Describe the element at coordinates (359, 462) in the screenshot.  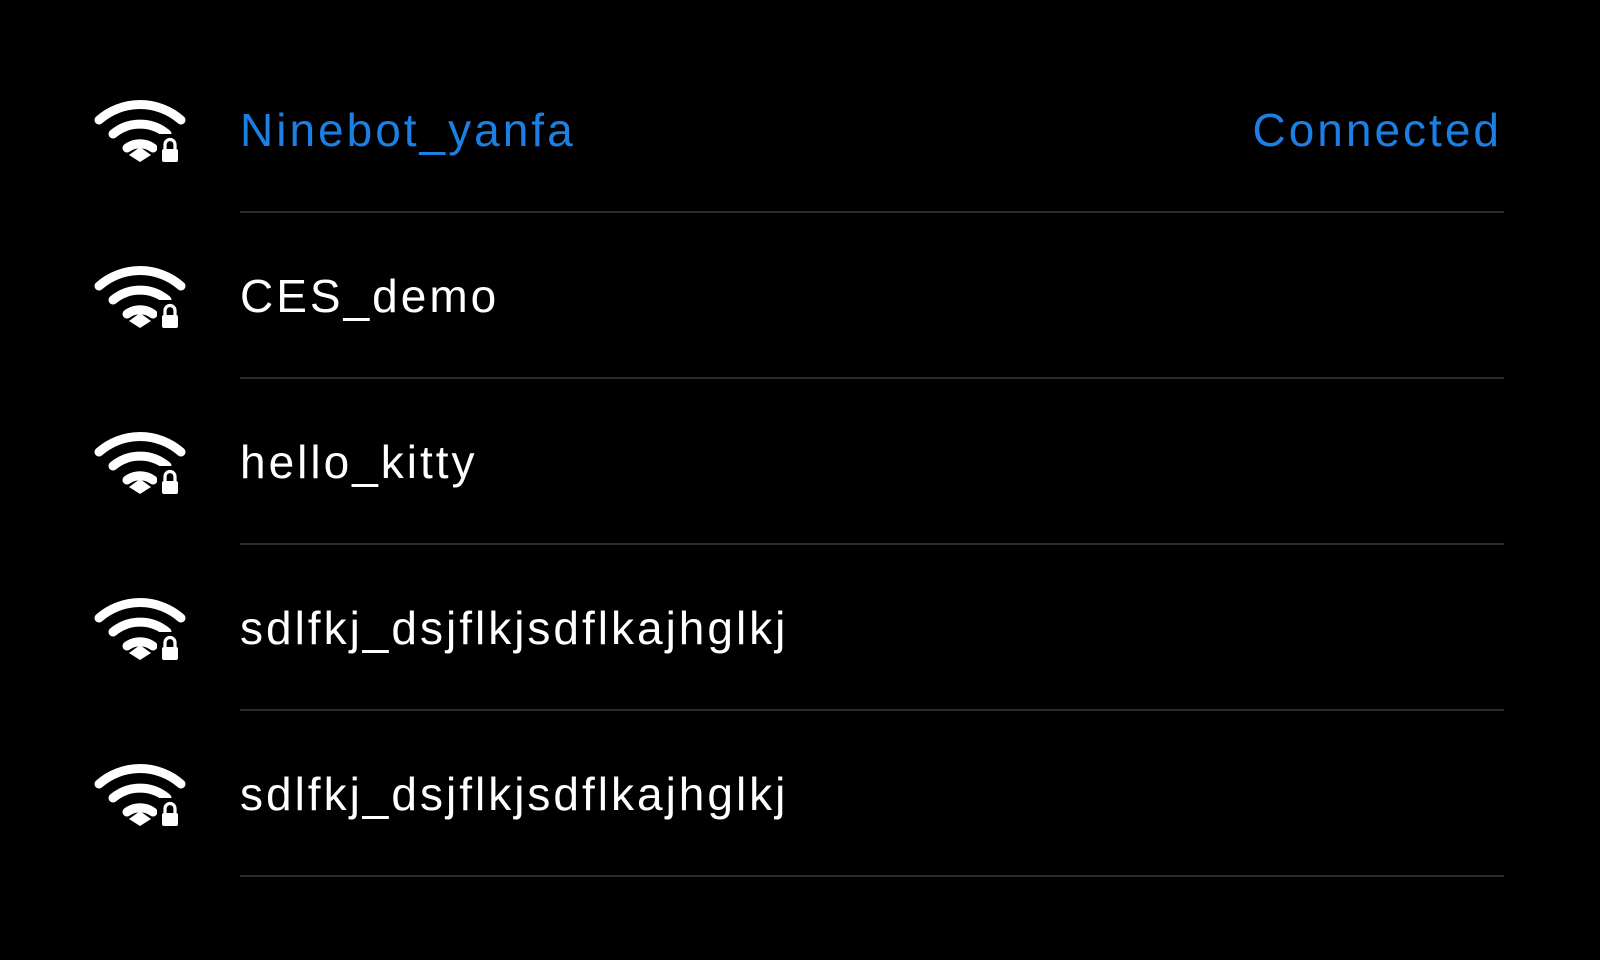
I see `network-name: hello_kitty` at that location.